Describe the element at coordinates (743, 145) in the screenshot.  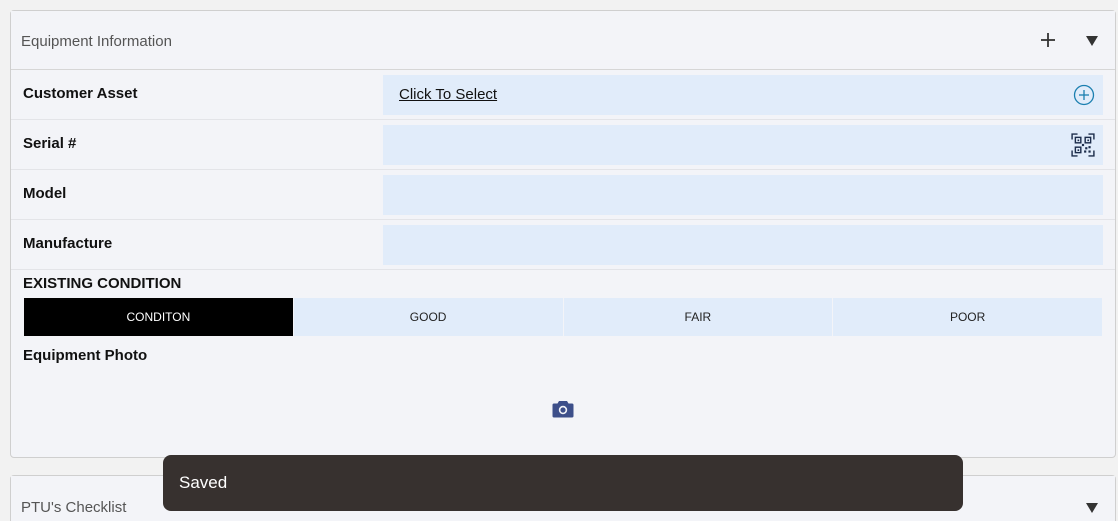
I see `serial-field` at that location.